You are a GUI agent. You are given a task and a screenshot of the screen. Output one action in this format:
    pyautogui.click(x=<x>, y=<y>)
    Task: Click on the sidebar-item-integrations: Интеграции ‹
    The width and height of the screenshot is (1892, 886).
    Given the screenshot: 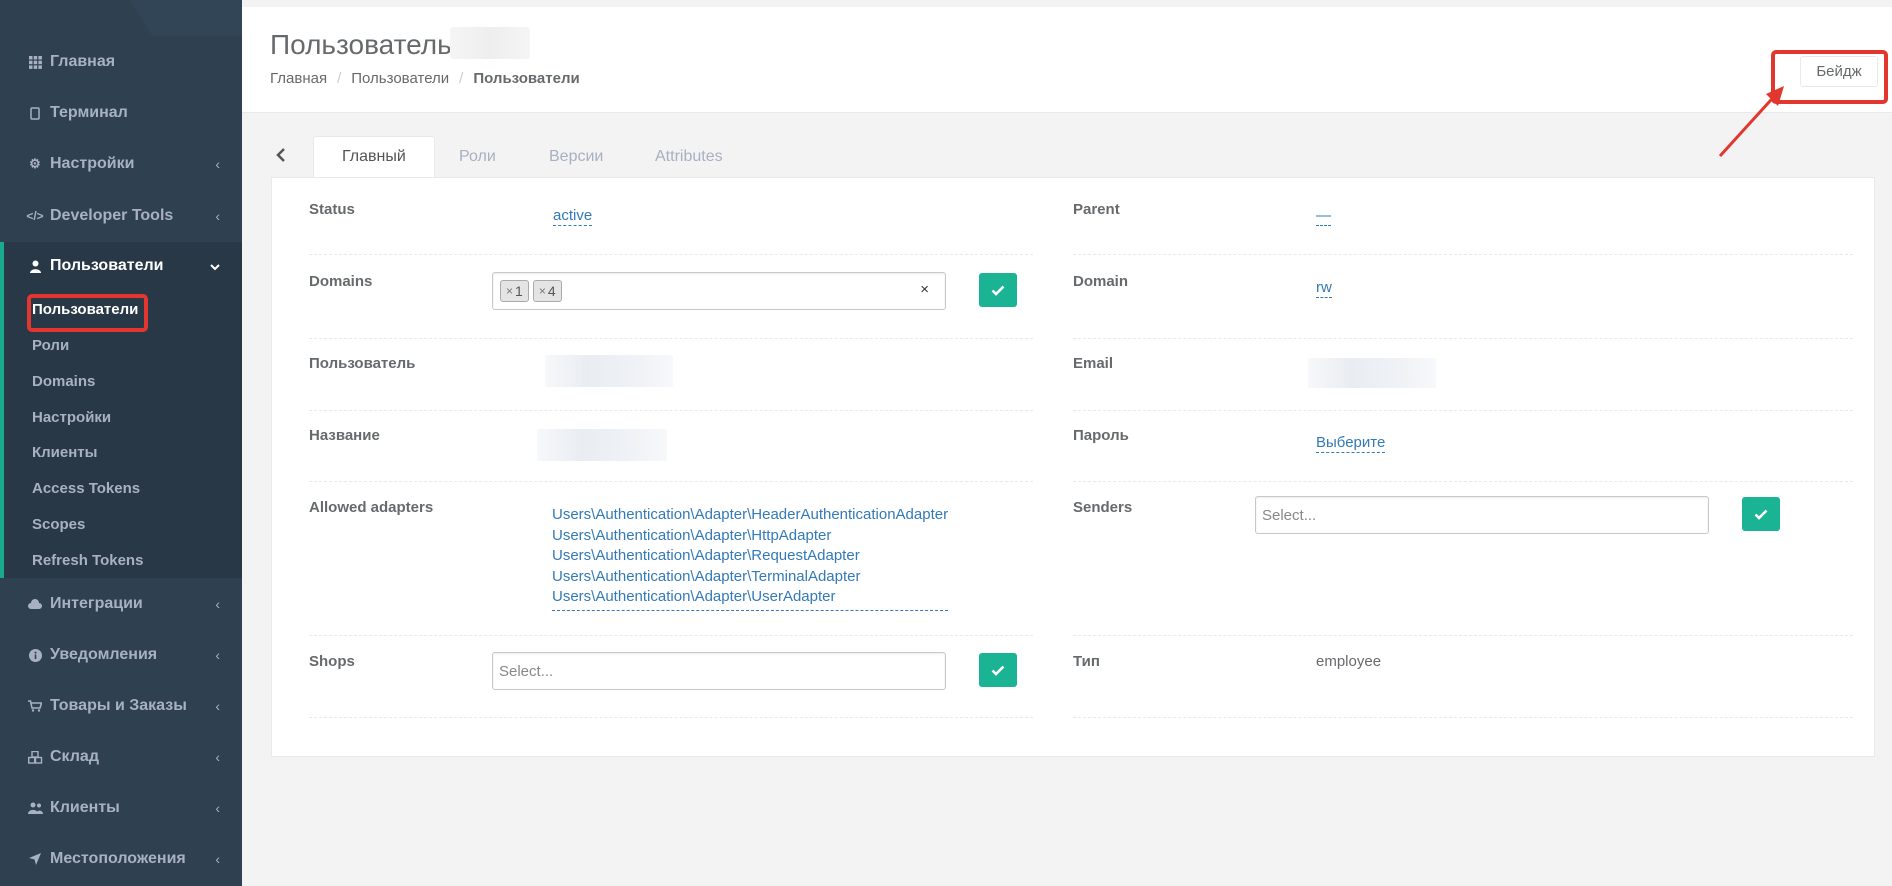 What is the action you would take?
    pyautogui.click(x=121, y=604)
    